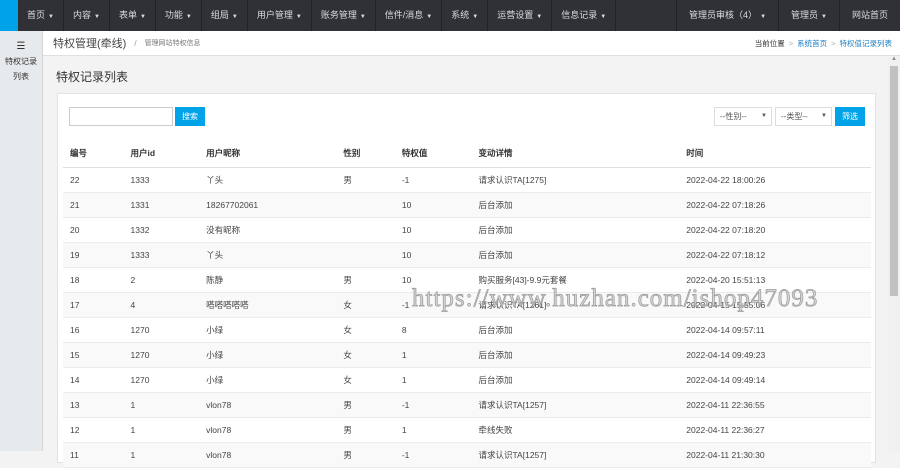  Describe the element at coordinates (90, 44) in the screenshot. I see `section-title: 特权管理(牵线)` at that location.